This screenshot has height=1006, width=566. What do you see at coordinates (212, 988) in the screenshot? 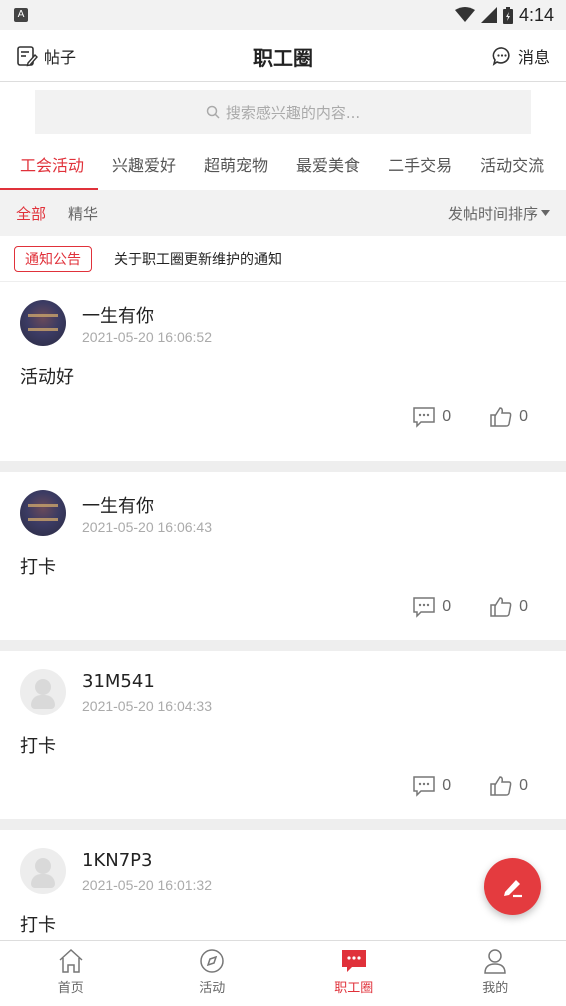
I see `nav-activities-label: 活动` at bounding box center [212, 988].